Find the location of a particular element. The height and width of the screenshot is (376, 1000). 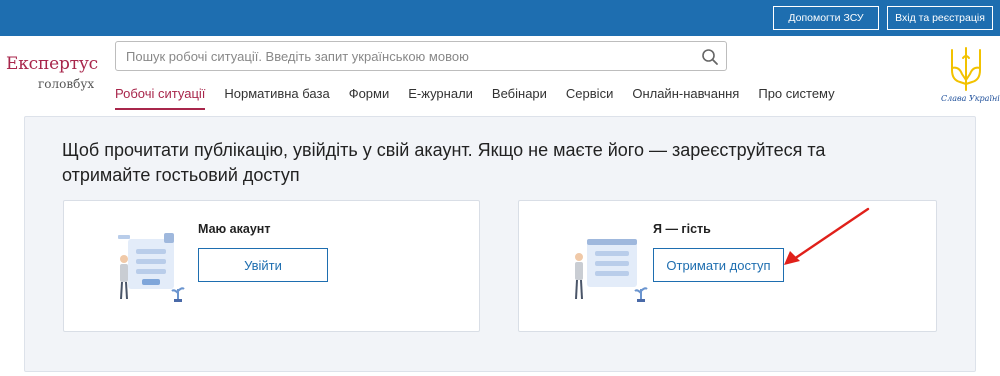

search-box is located at coordinates (421, 56).